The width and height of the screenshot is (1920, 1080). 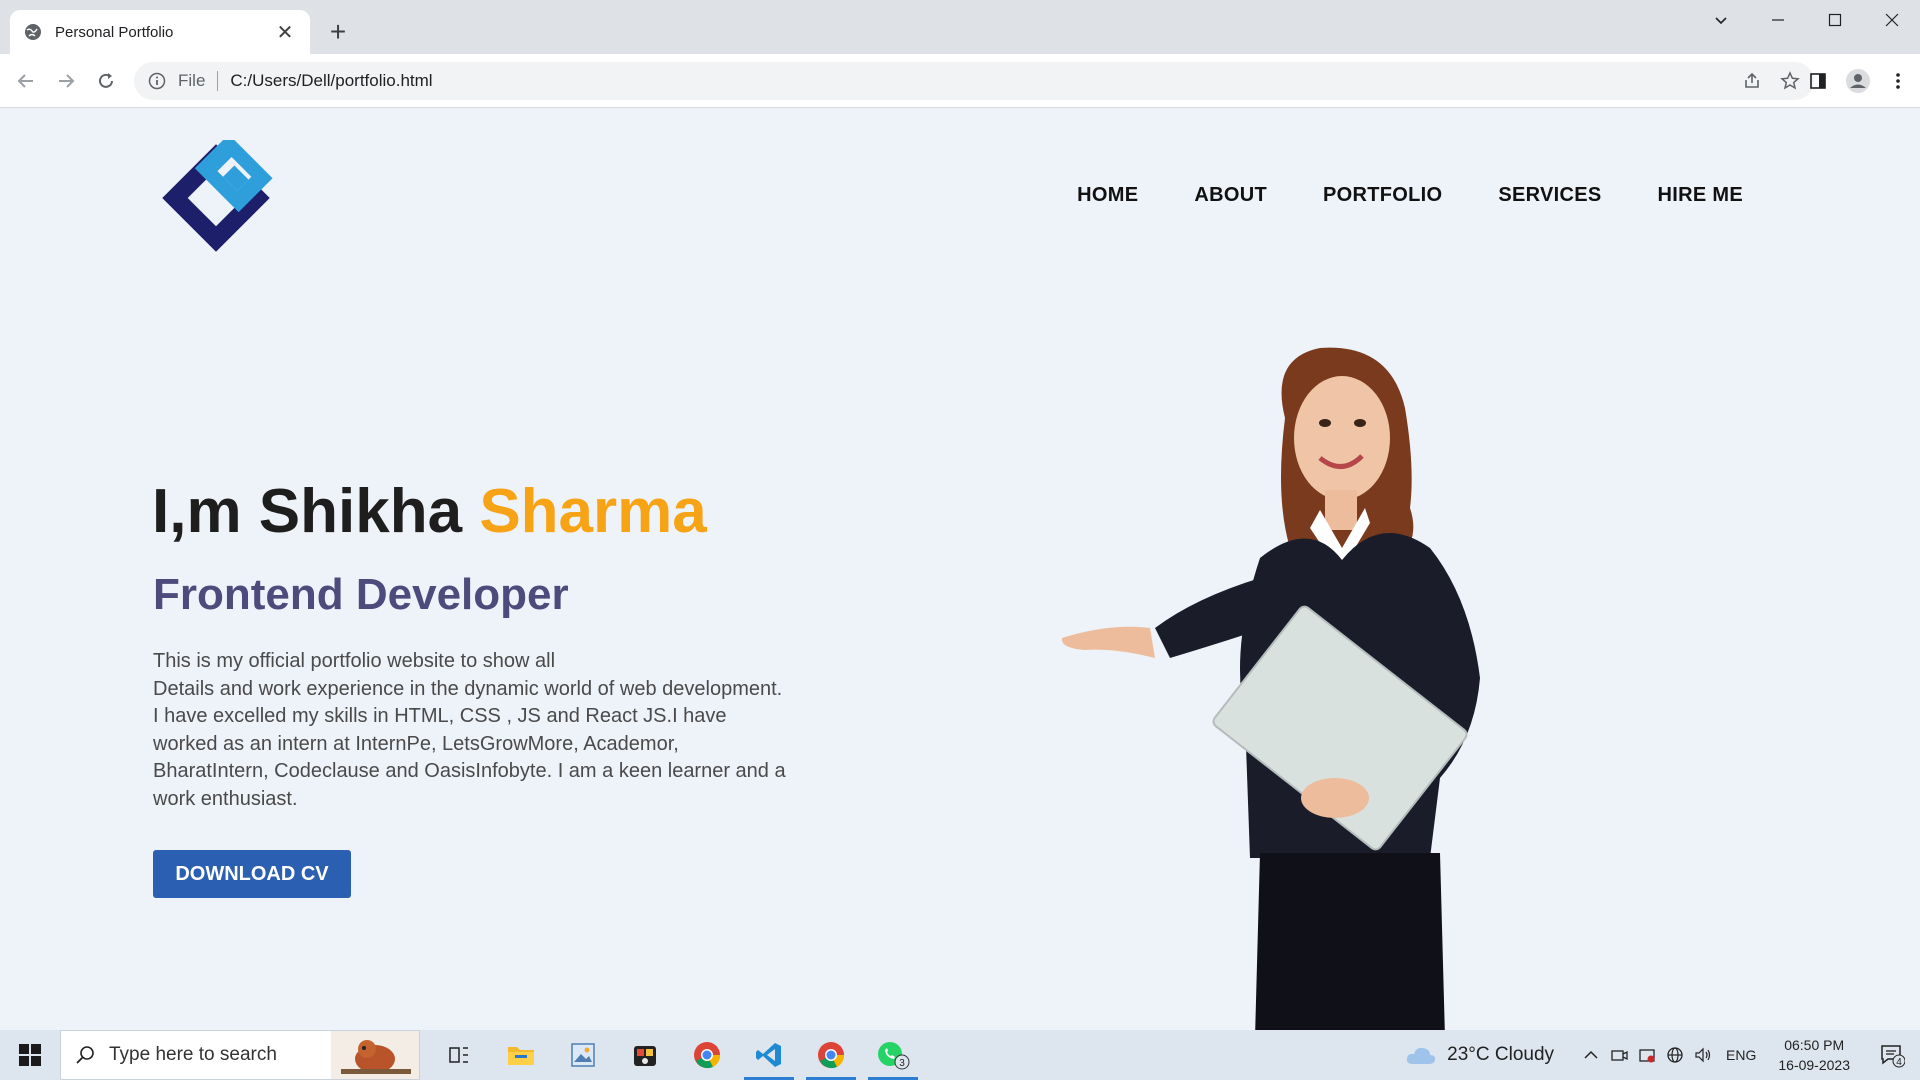 What do you see at coordinates (960, 27) in the screenshot?
I see `tab-strip: Personal Portfolio ✕ +` at bounding box center [960, 27].